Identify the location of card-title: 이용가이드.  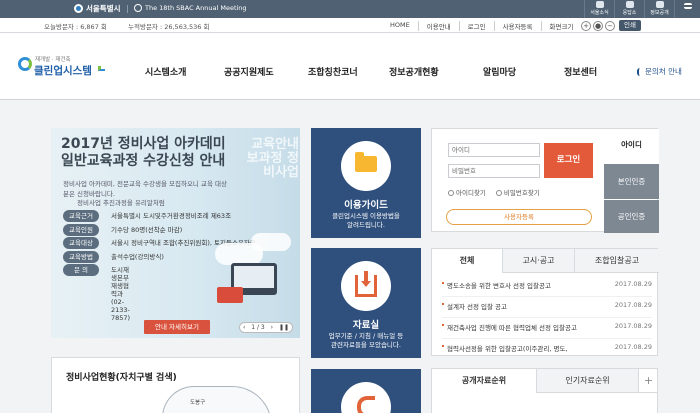
(366, 205).